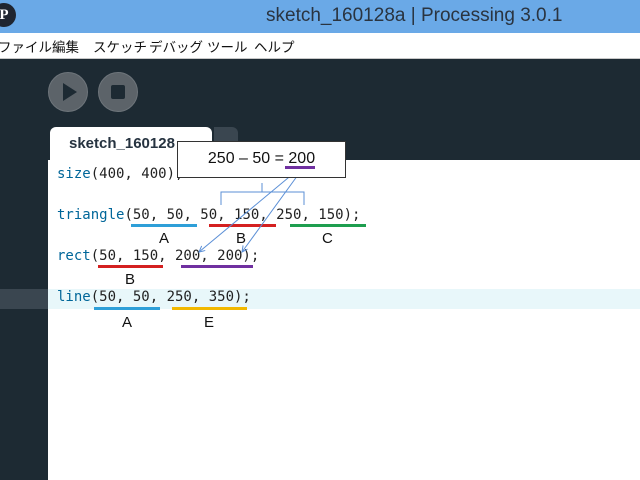 Image resolution: width=640 pixels, height=480 pixels. Describe the element at coordinates (262, 198) in the screenshot. I see `bracket` at that location.